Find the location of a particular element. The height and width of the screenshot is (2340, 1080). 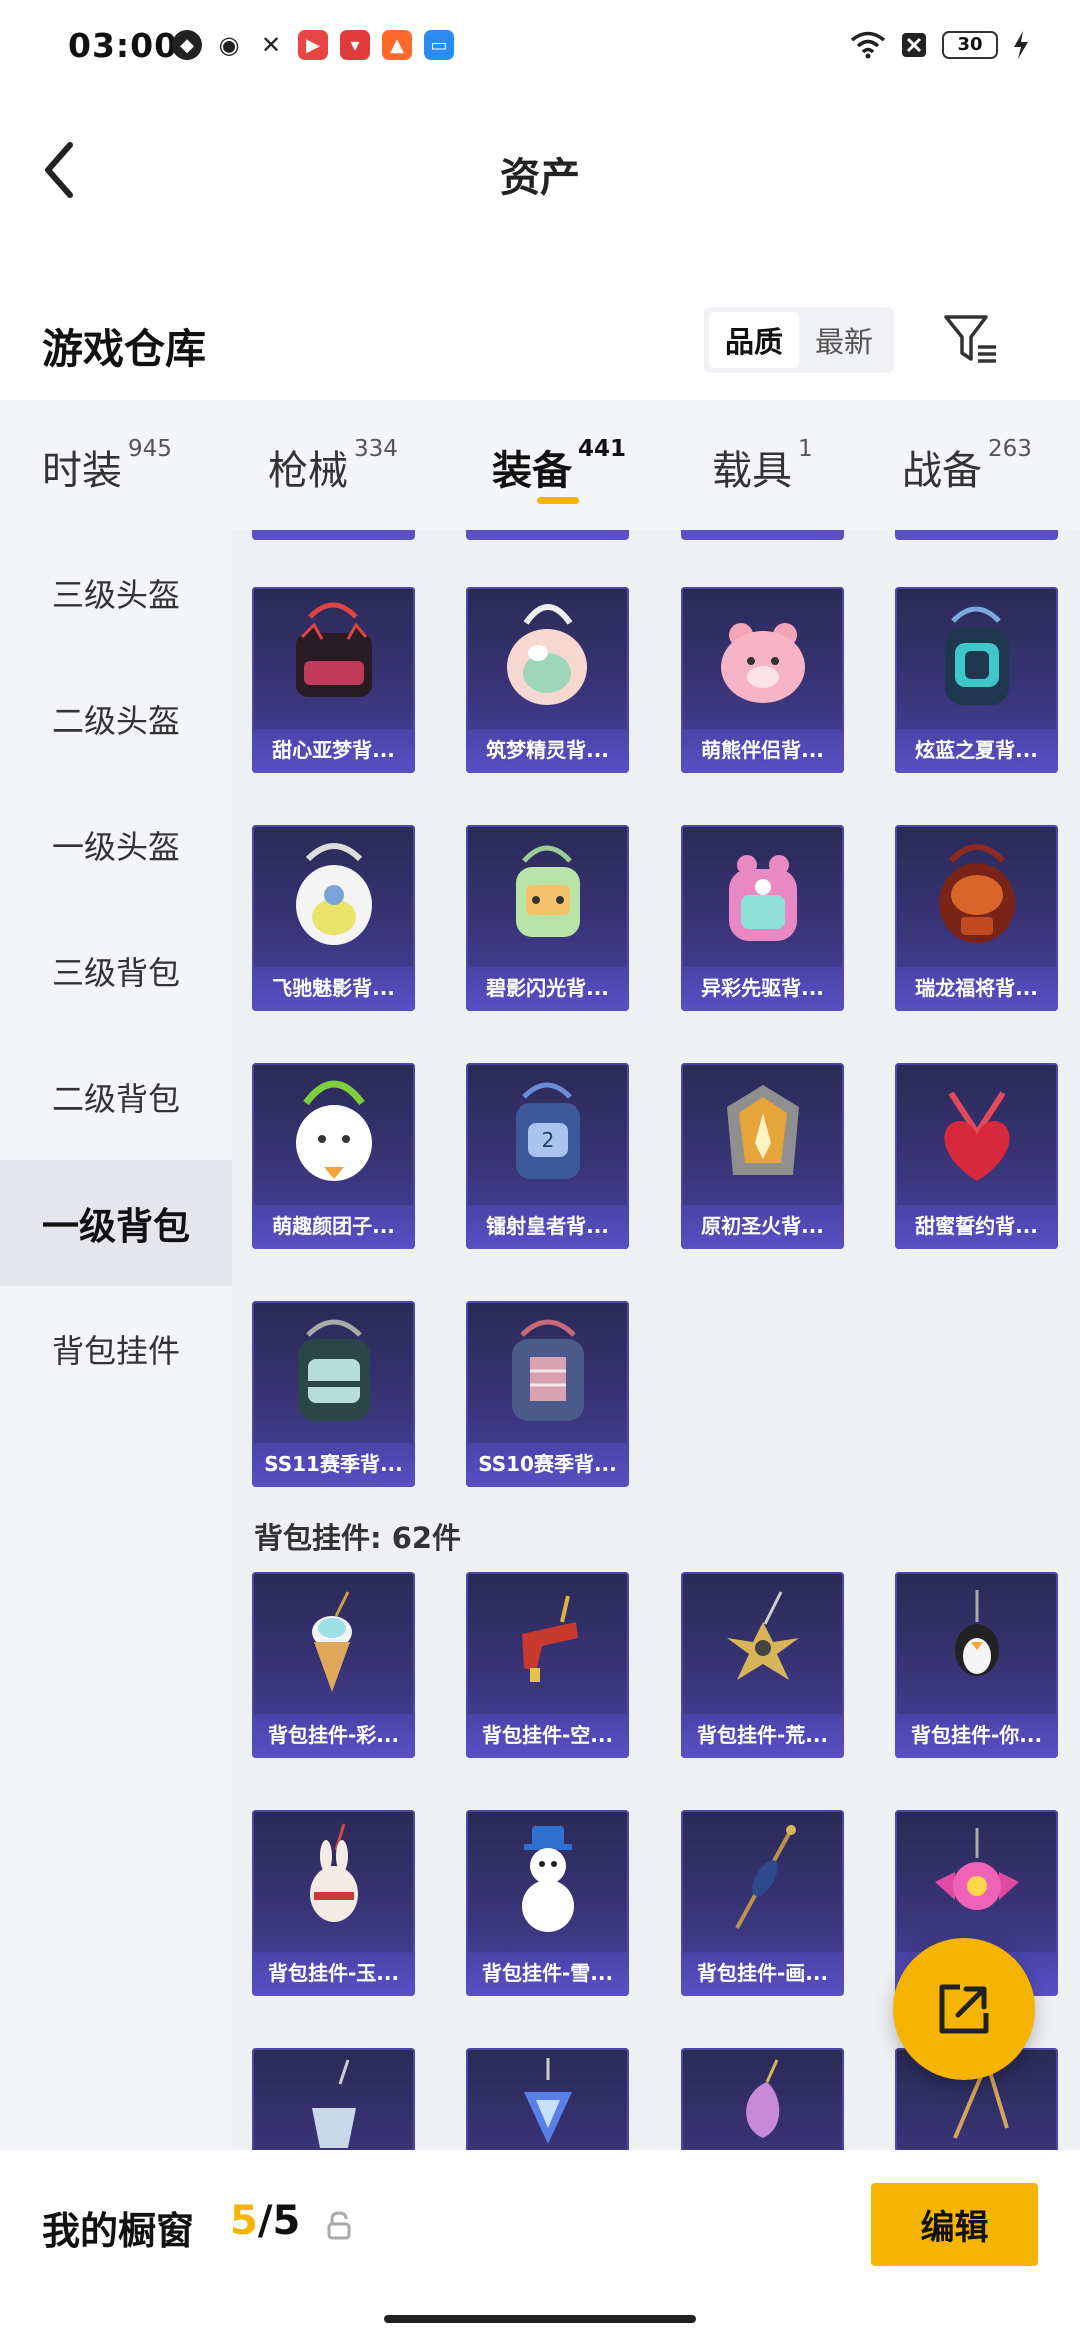

shopping-app-icon: ▾ is located at coordinates (355, 45).